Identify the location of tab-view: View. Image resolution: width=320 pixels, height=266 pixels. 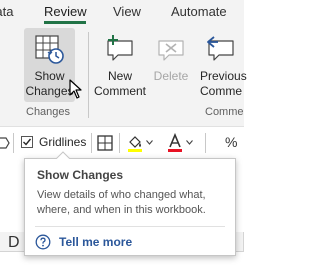
(127, 11).